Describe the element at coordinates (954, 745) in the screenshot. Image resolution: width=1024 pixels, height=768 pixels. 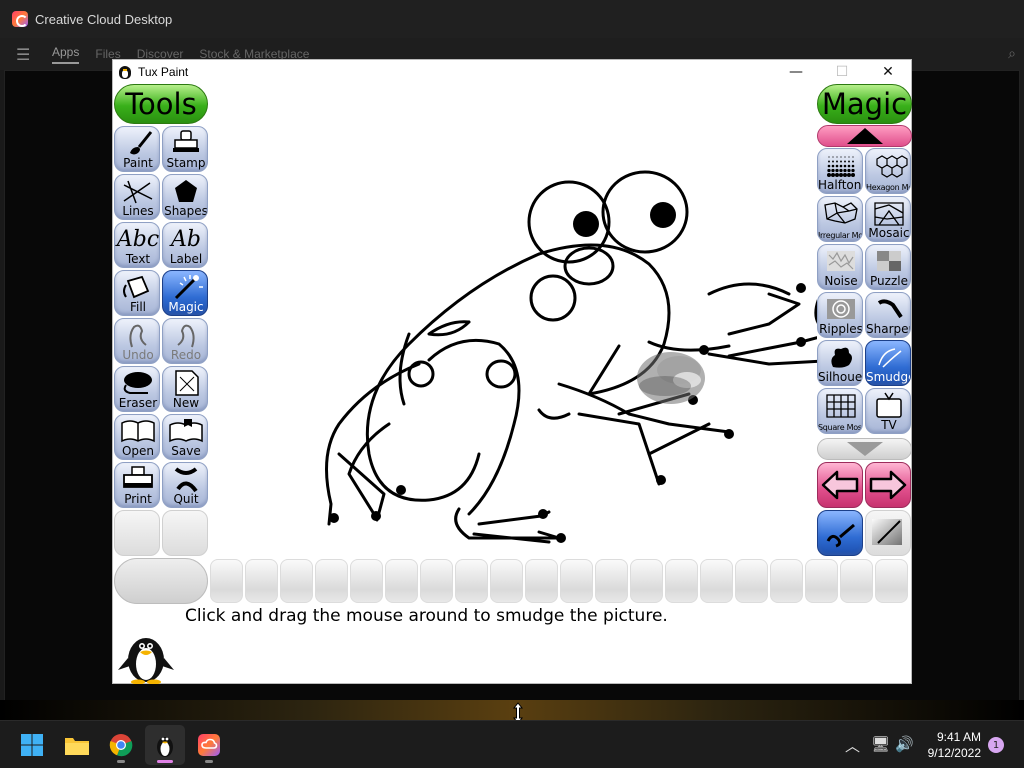
I see `clock: 9:41 AM 9/12/2022` at that location.